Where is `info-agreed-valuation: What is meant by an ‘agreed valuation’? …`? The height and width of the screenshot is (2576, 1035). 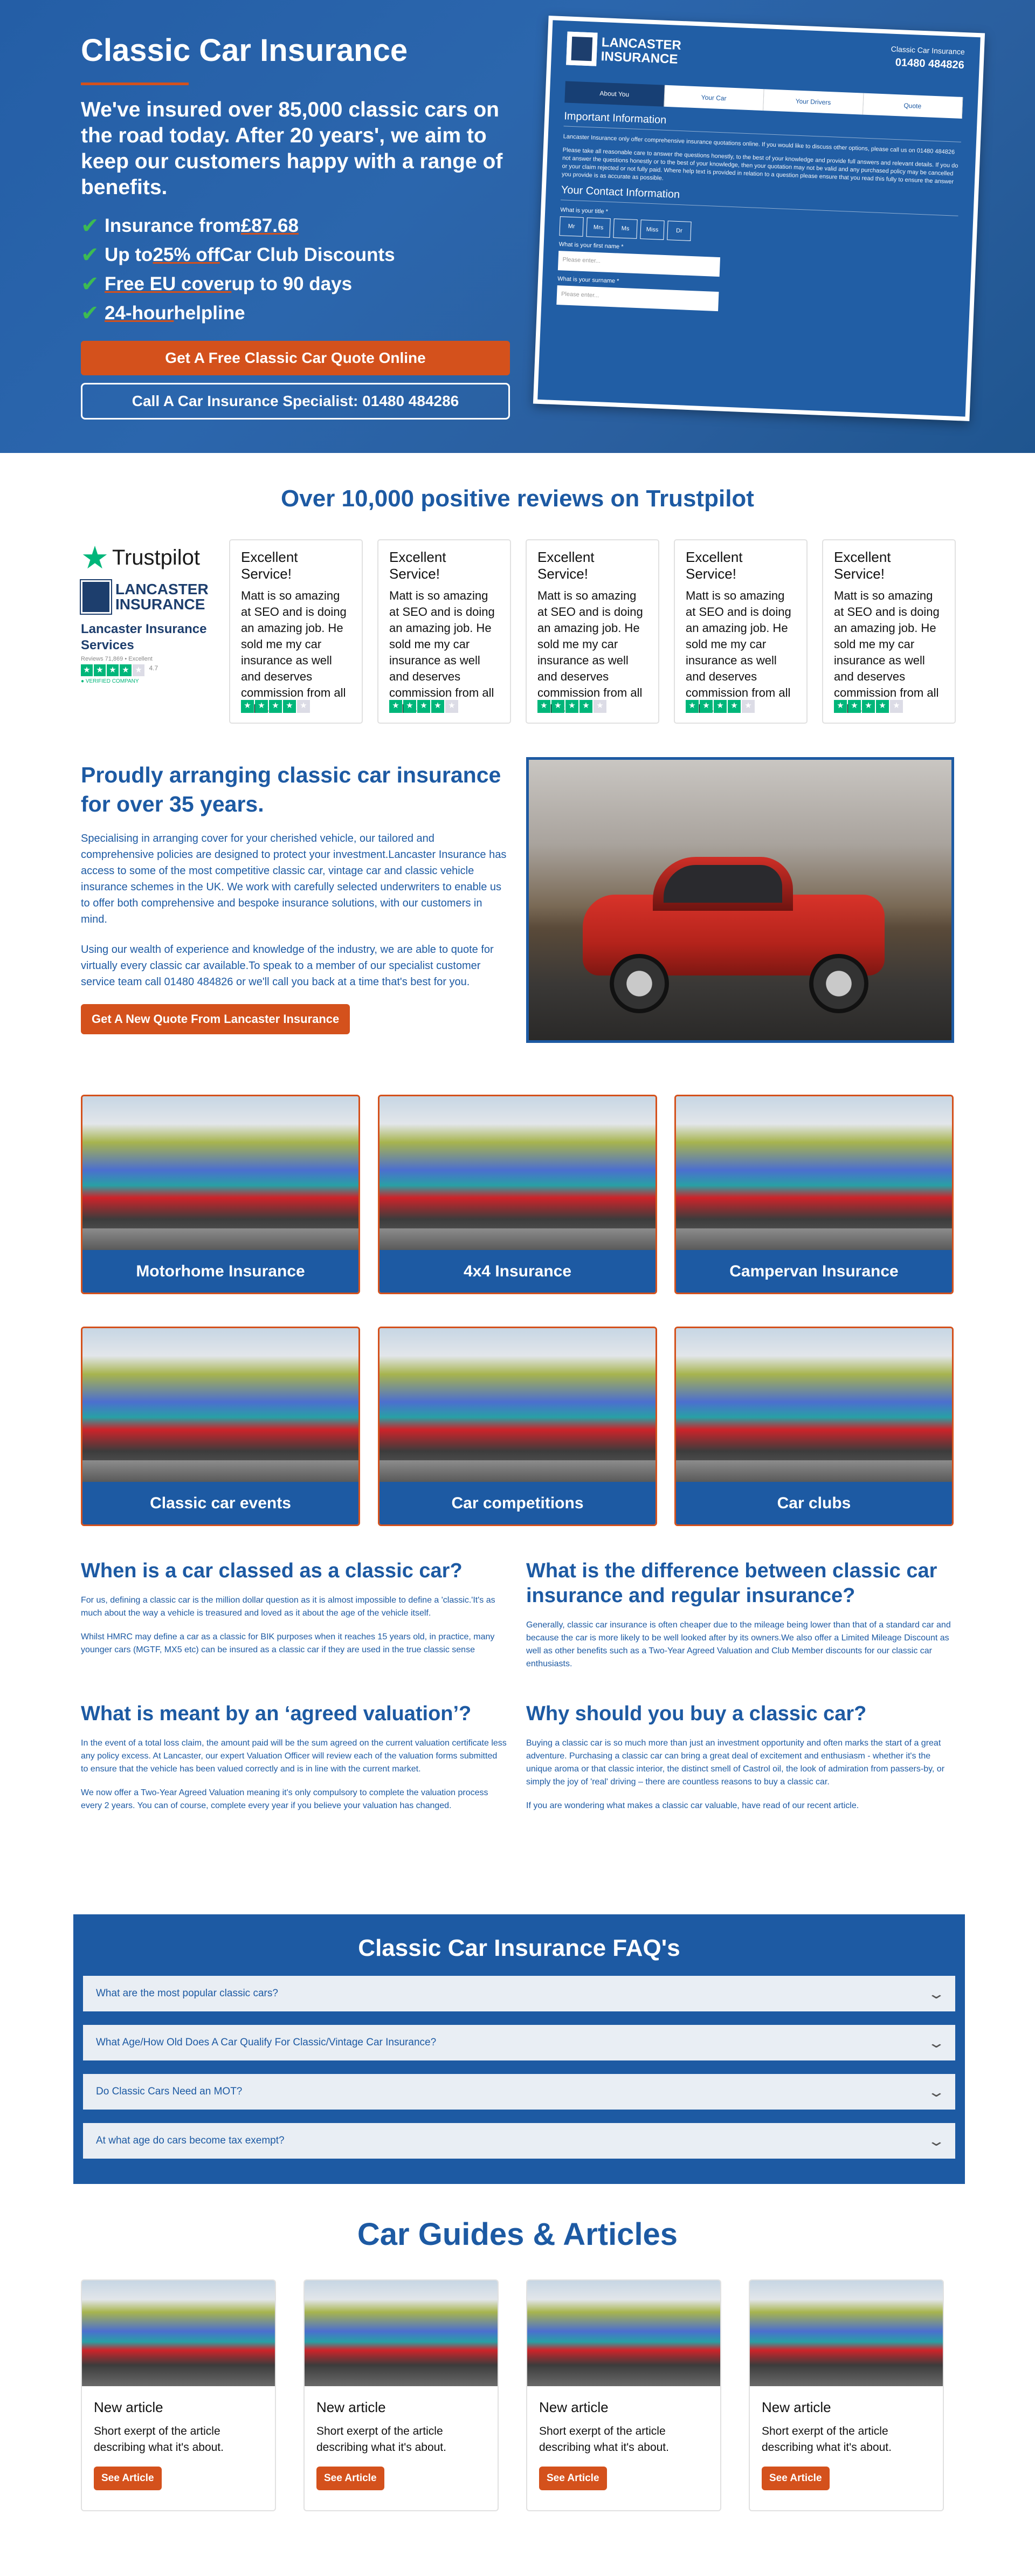 info-agreed-valuation: What is meant by an ‘agreed valuation’? … is located at coordinates (294, 1756).